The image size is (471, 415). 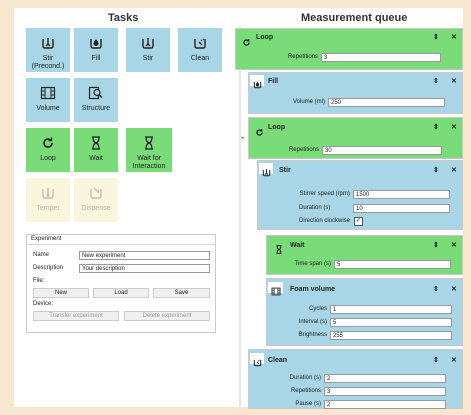 What do you see at coordinates (96, 108) in the screenshot?
I see `task-tile-label: Structure` at bounding box center [96, 108].